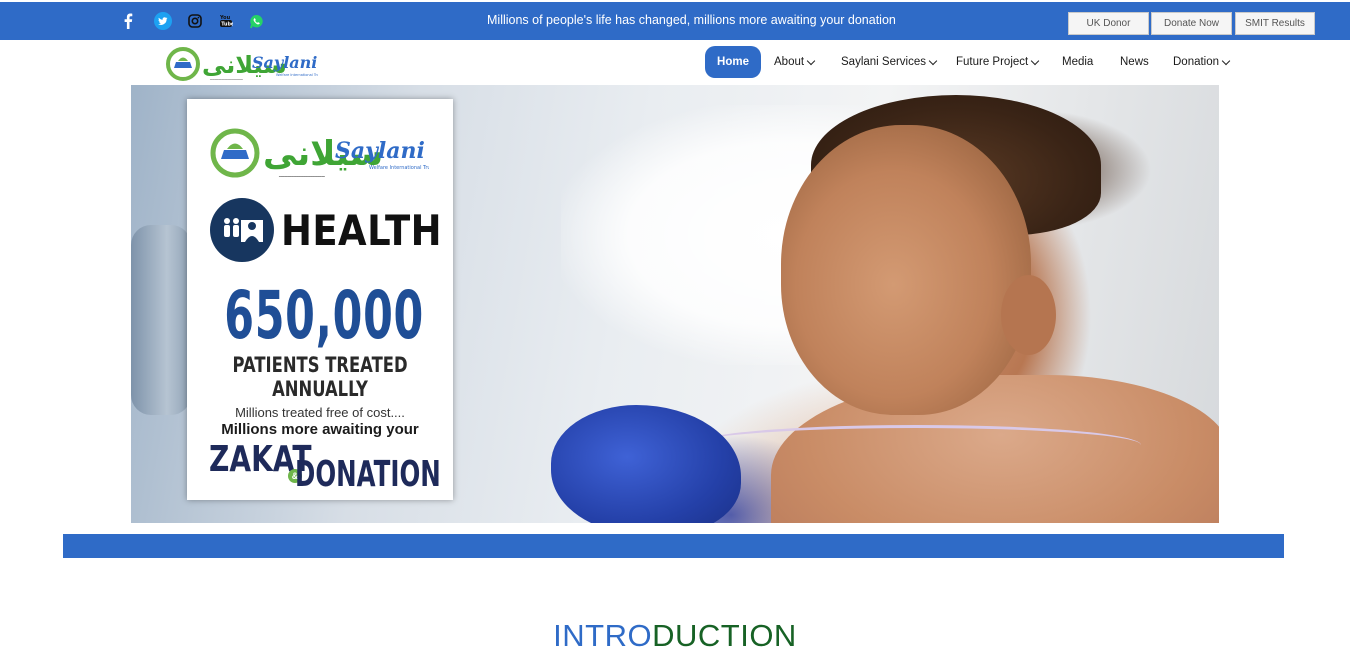 This screenshot has height=656, width=1350. I want to click on nav-home: Home, so click(733, 62).